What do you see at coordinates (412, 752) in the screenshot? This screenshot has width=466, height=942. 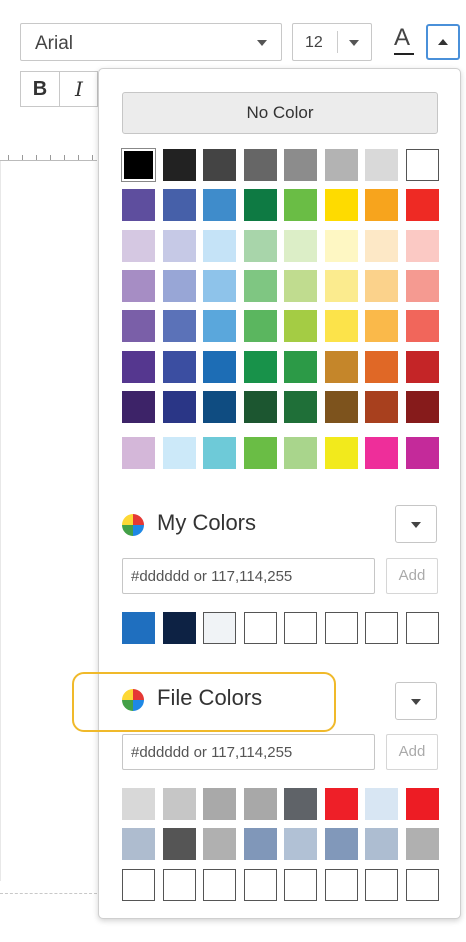 I see `file-colors-add-button: Add` at bounding box center [412, 752].